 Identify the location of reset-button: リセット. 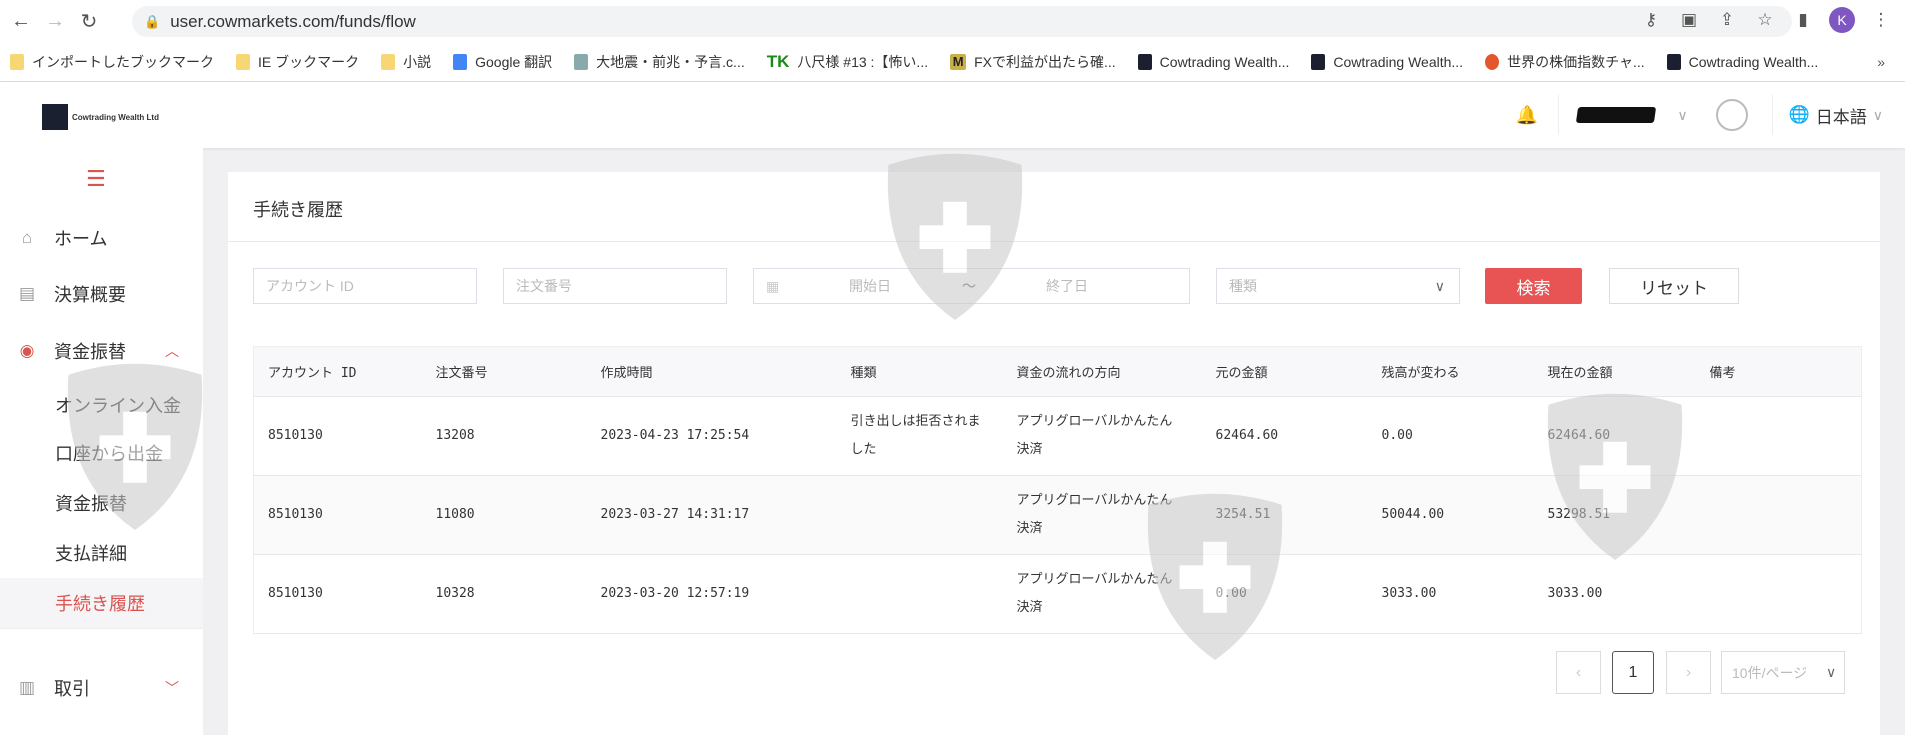
(1674, 286).